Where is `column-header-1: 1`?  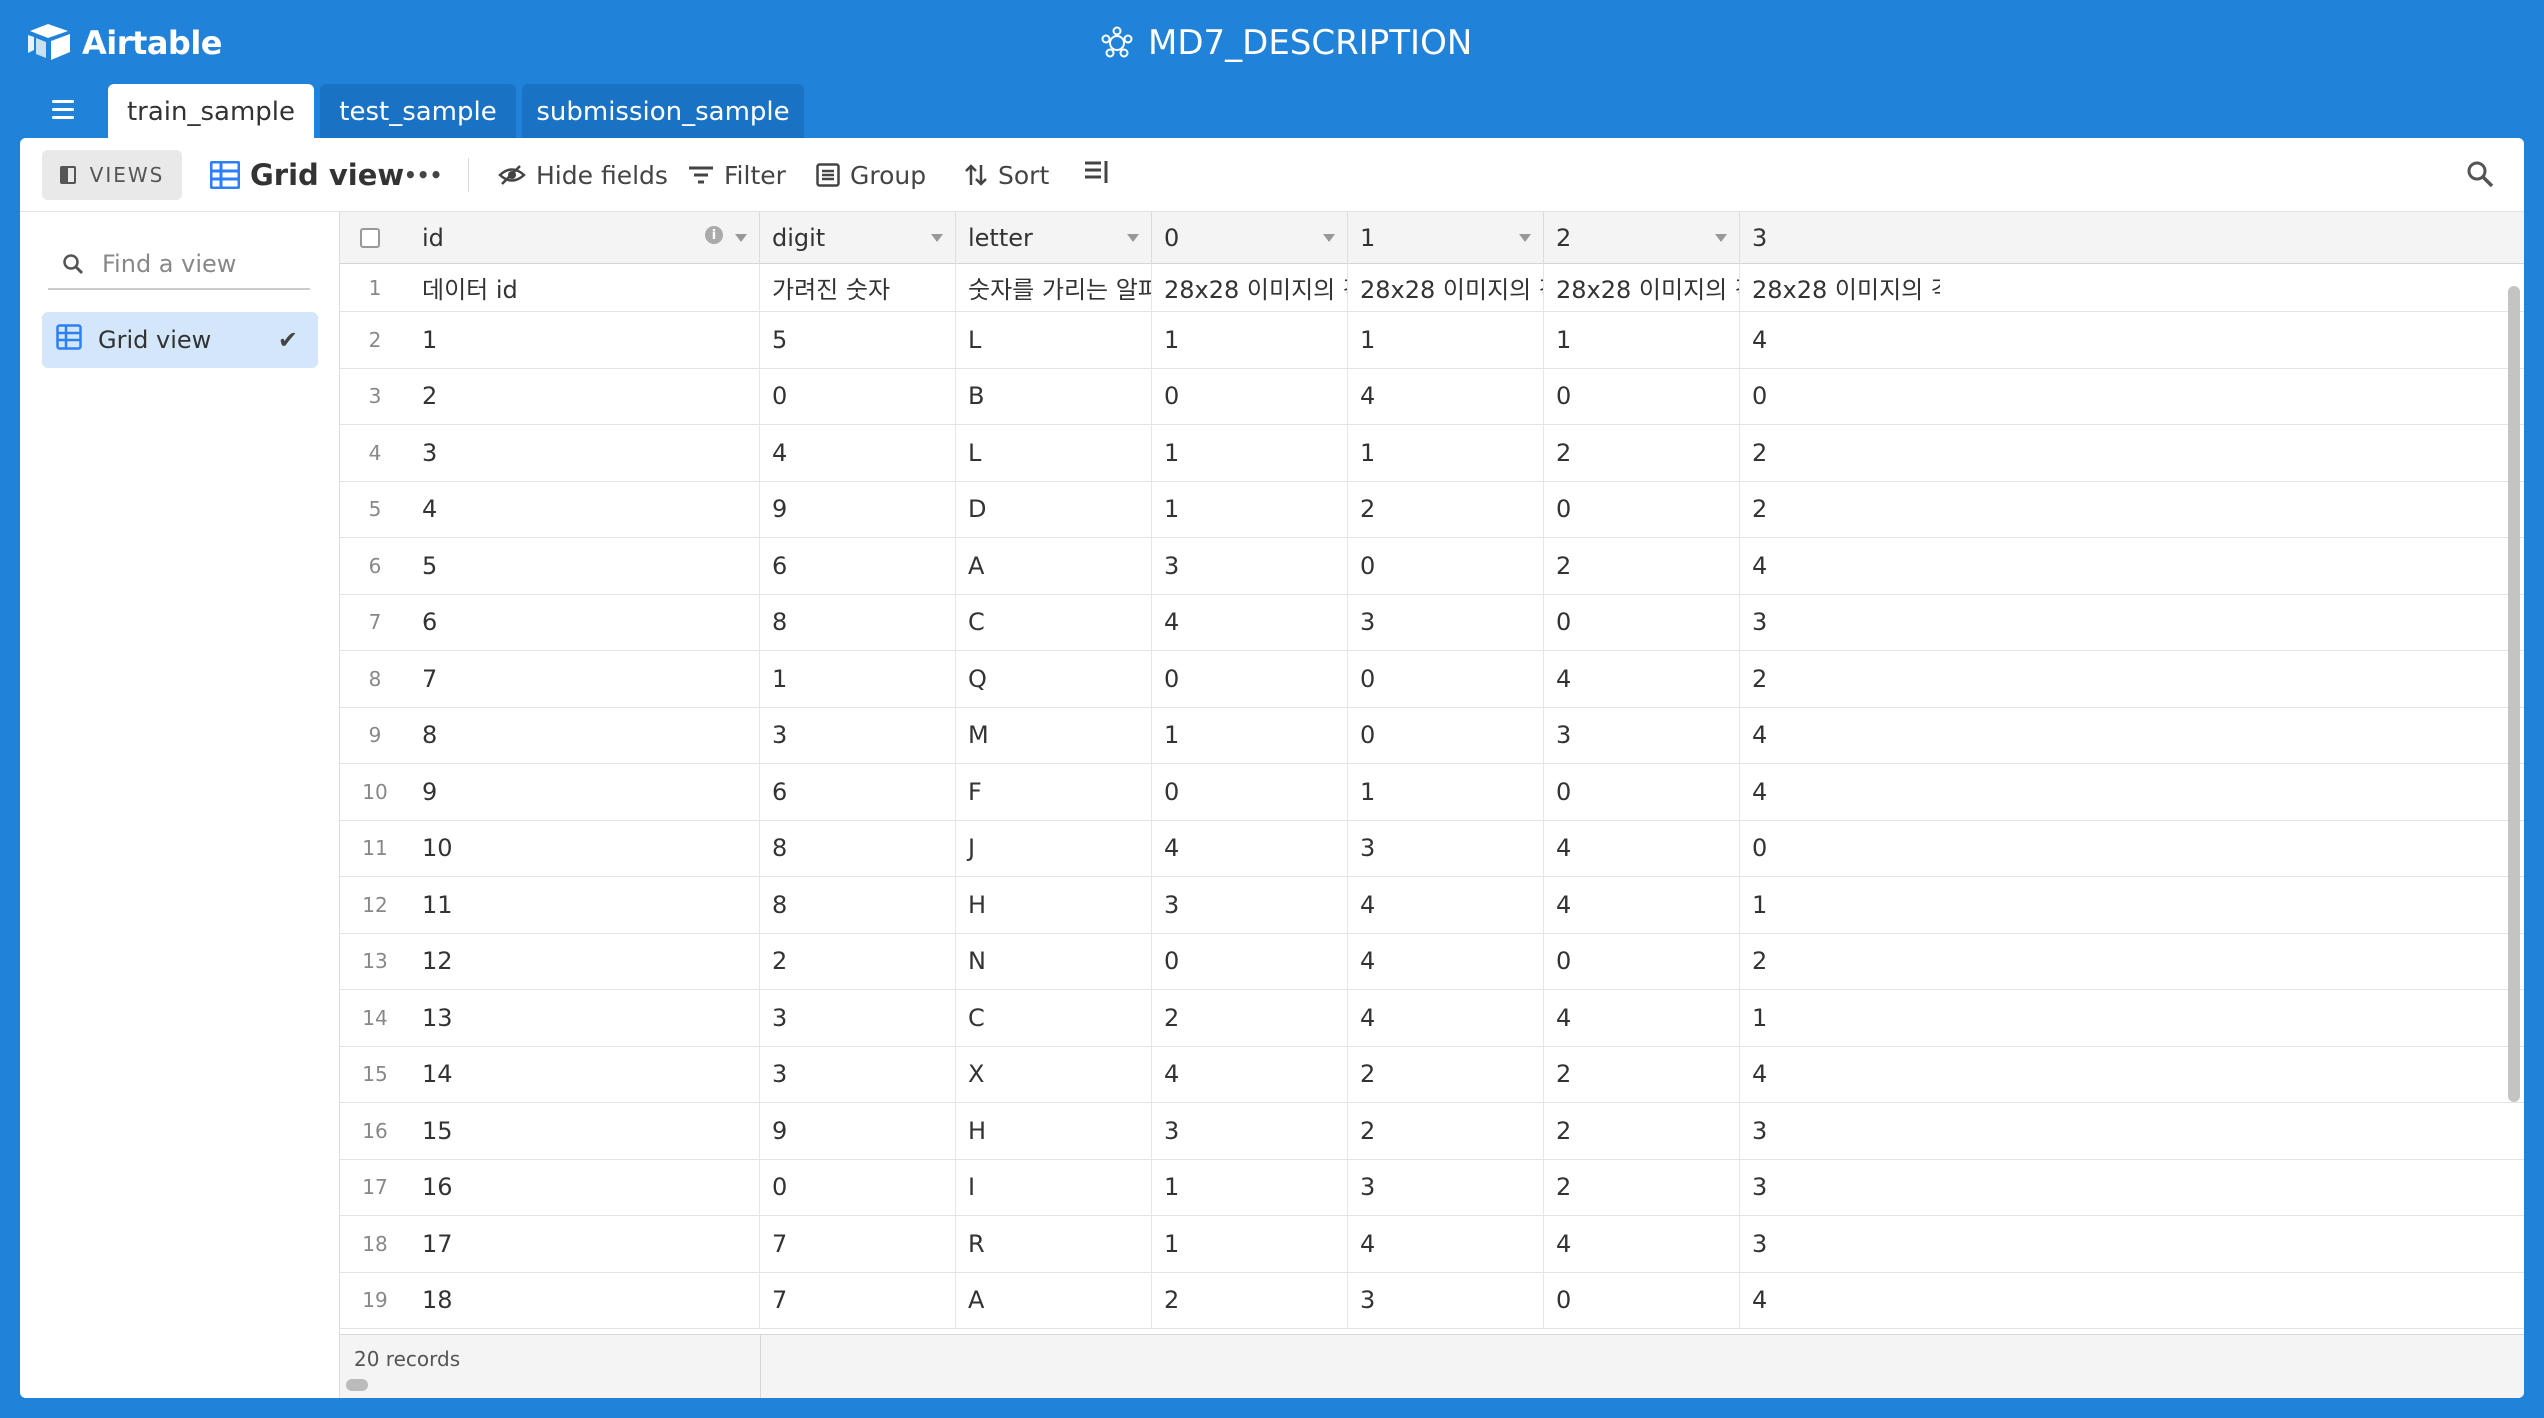 column-header-1: 1 is located at coordinates (1446, 238).